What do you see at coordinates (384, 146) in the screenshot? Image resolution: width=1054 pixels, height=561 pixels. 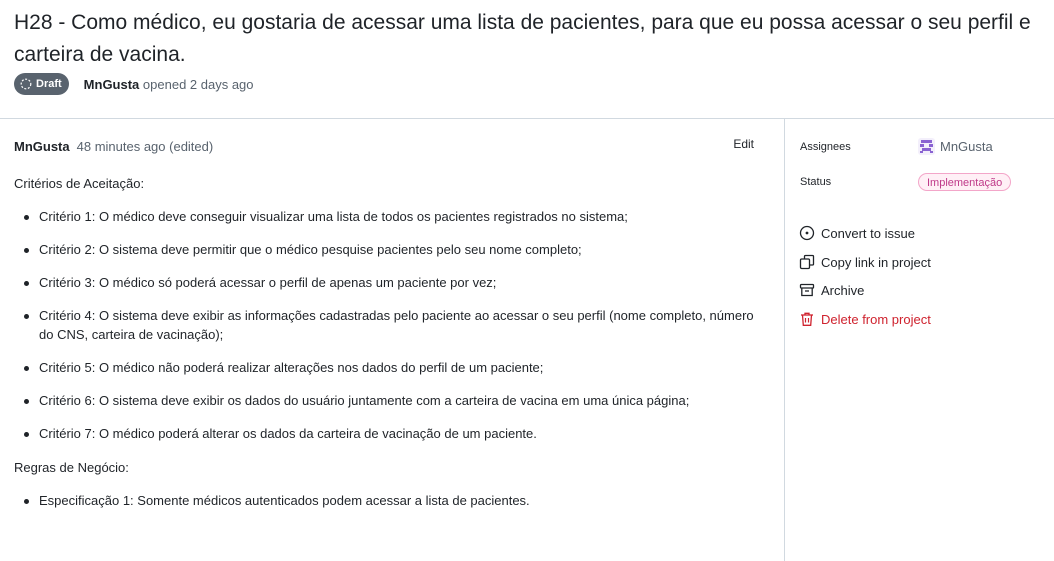 I see `comment-header: MnGusta 48 minutes ago (edited) Edit` at bounding box center [384, 146].